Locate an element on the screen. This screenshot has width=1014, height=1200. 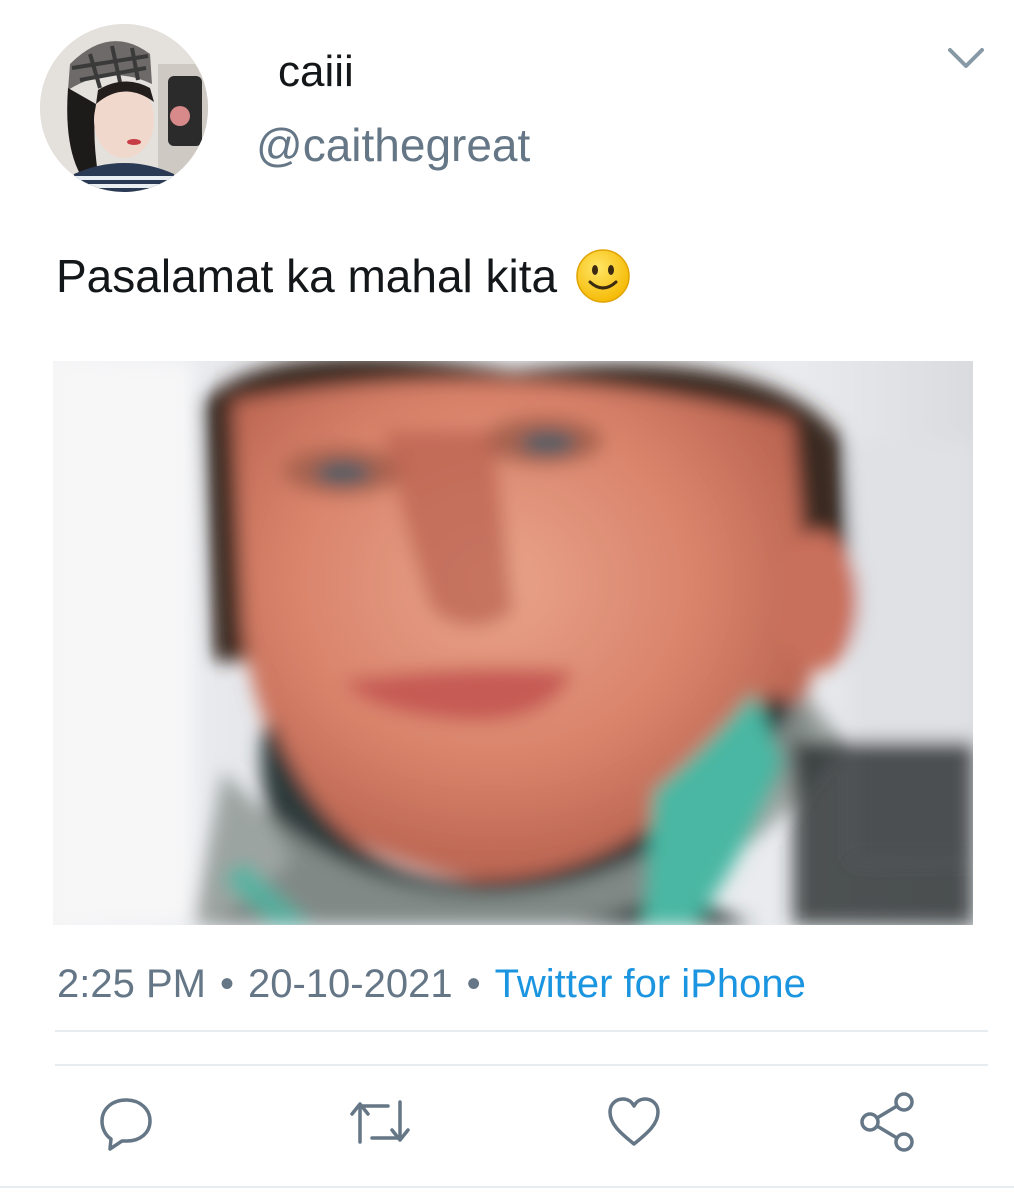
profile-photo is located at coordinates (124, 108).